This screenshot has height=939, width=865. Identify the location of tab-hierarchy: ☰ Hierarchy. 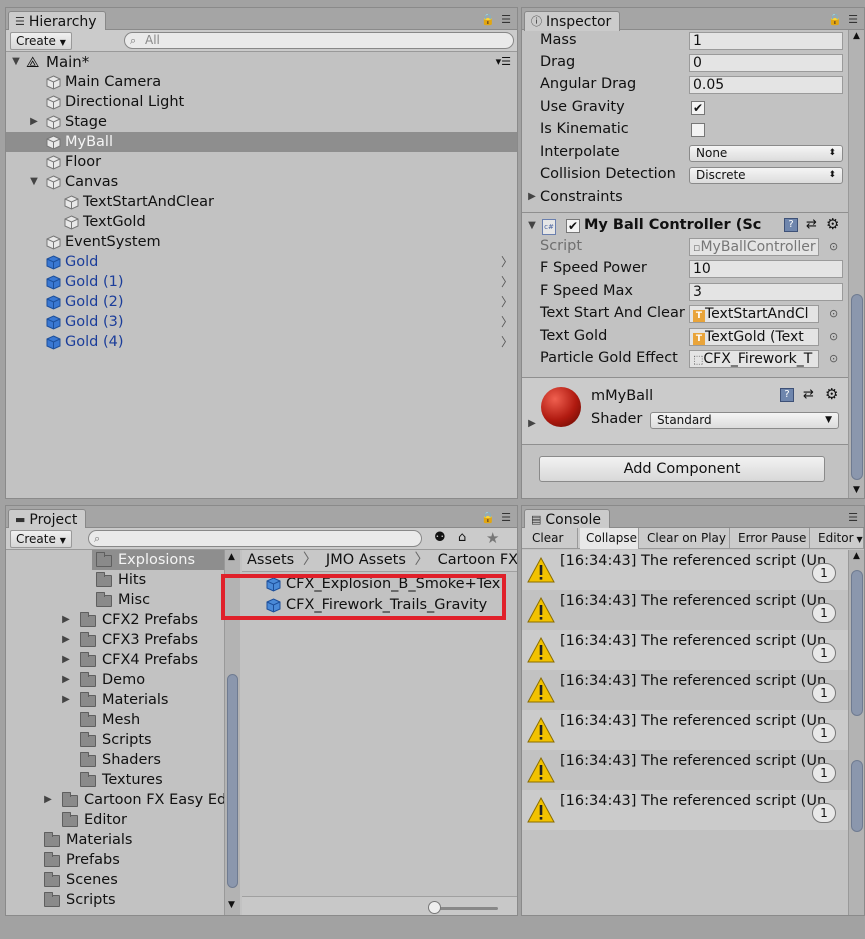
(57, 21).